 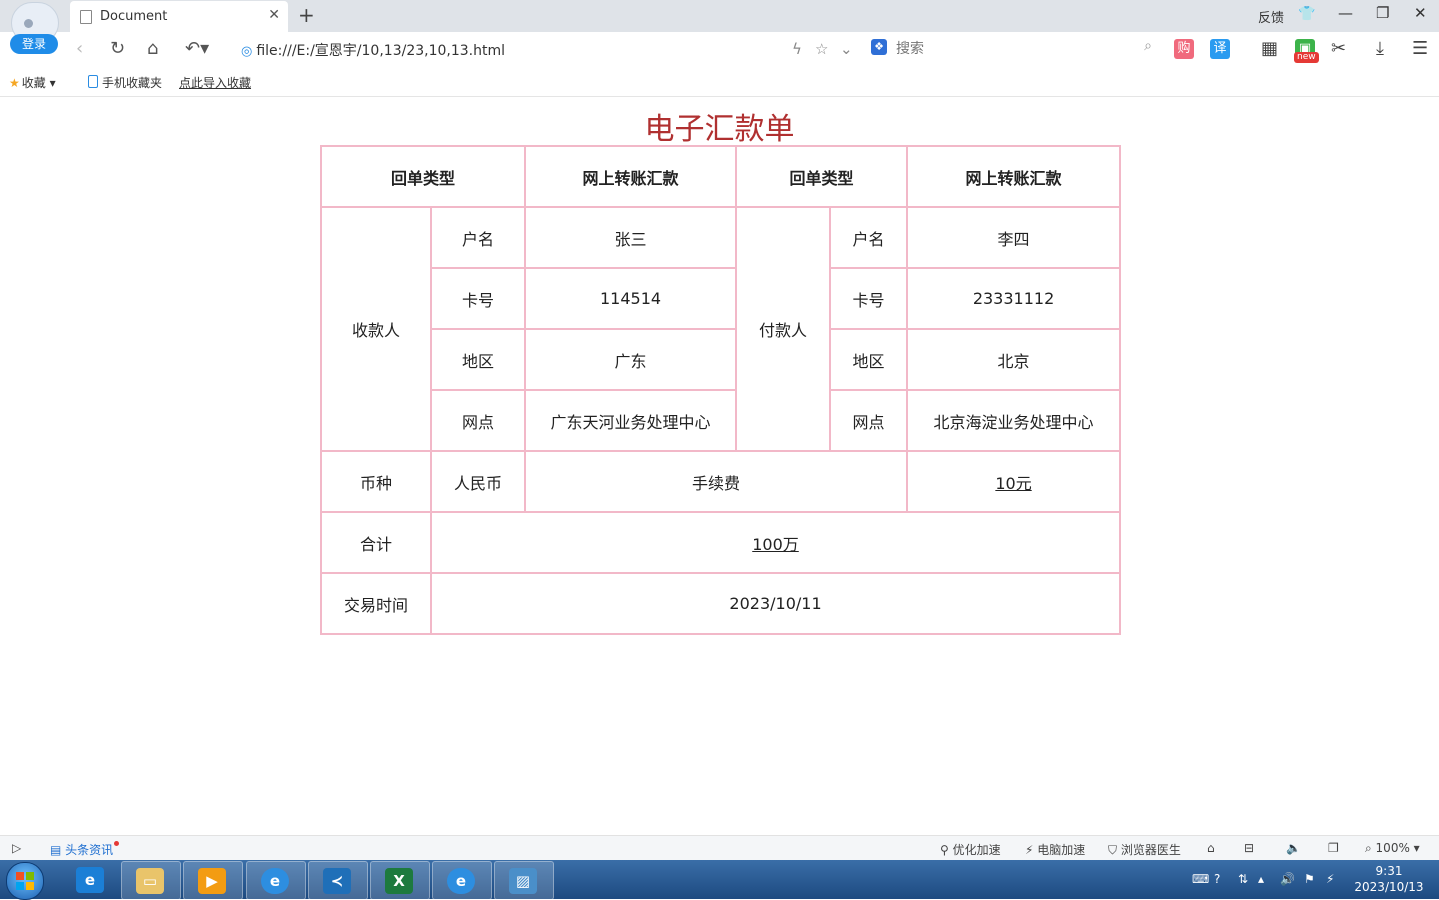 I want to click on excel-icon: X, so click(x=399, y=881).